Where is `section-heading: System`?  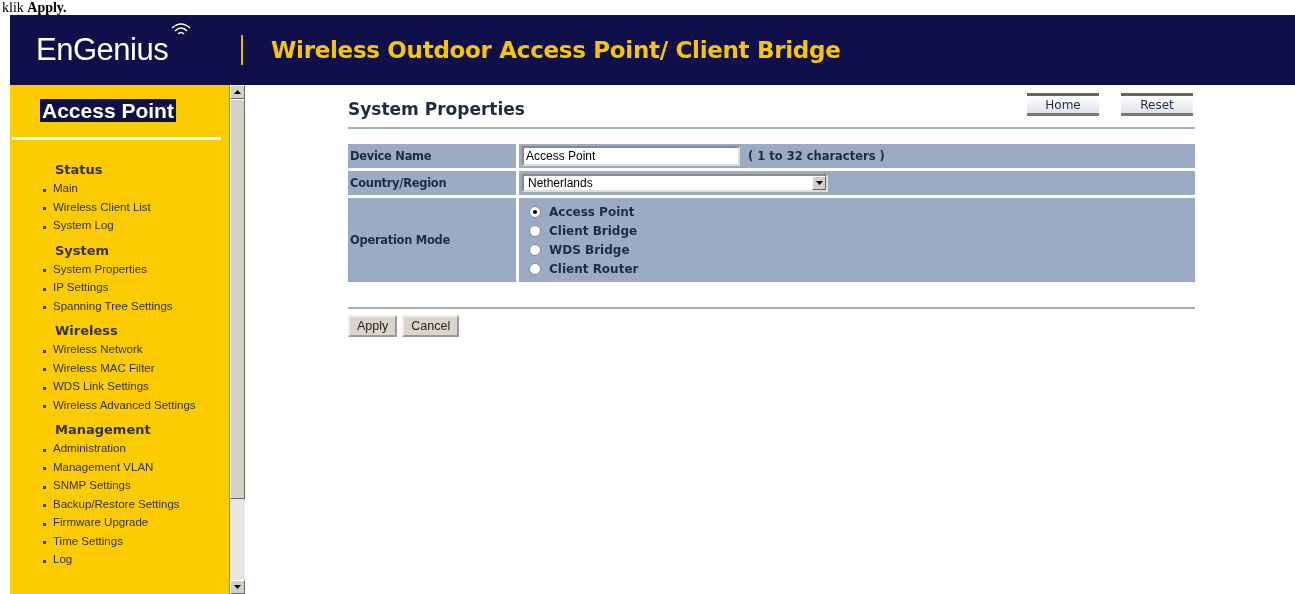 section-heading: System is located at coordinates (82, 250).